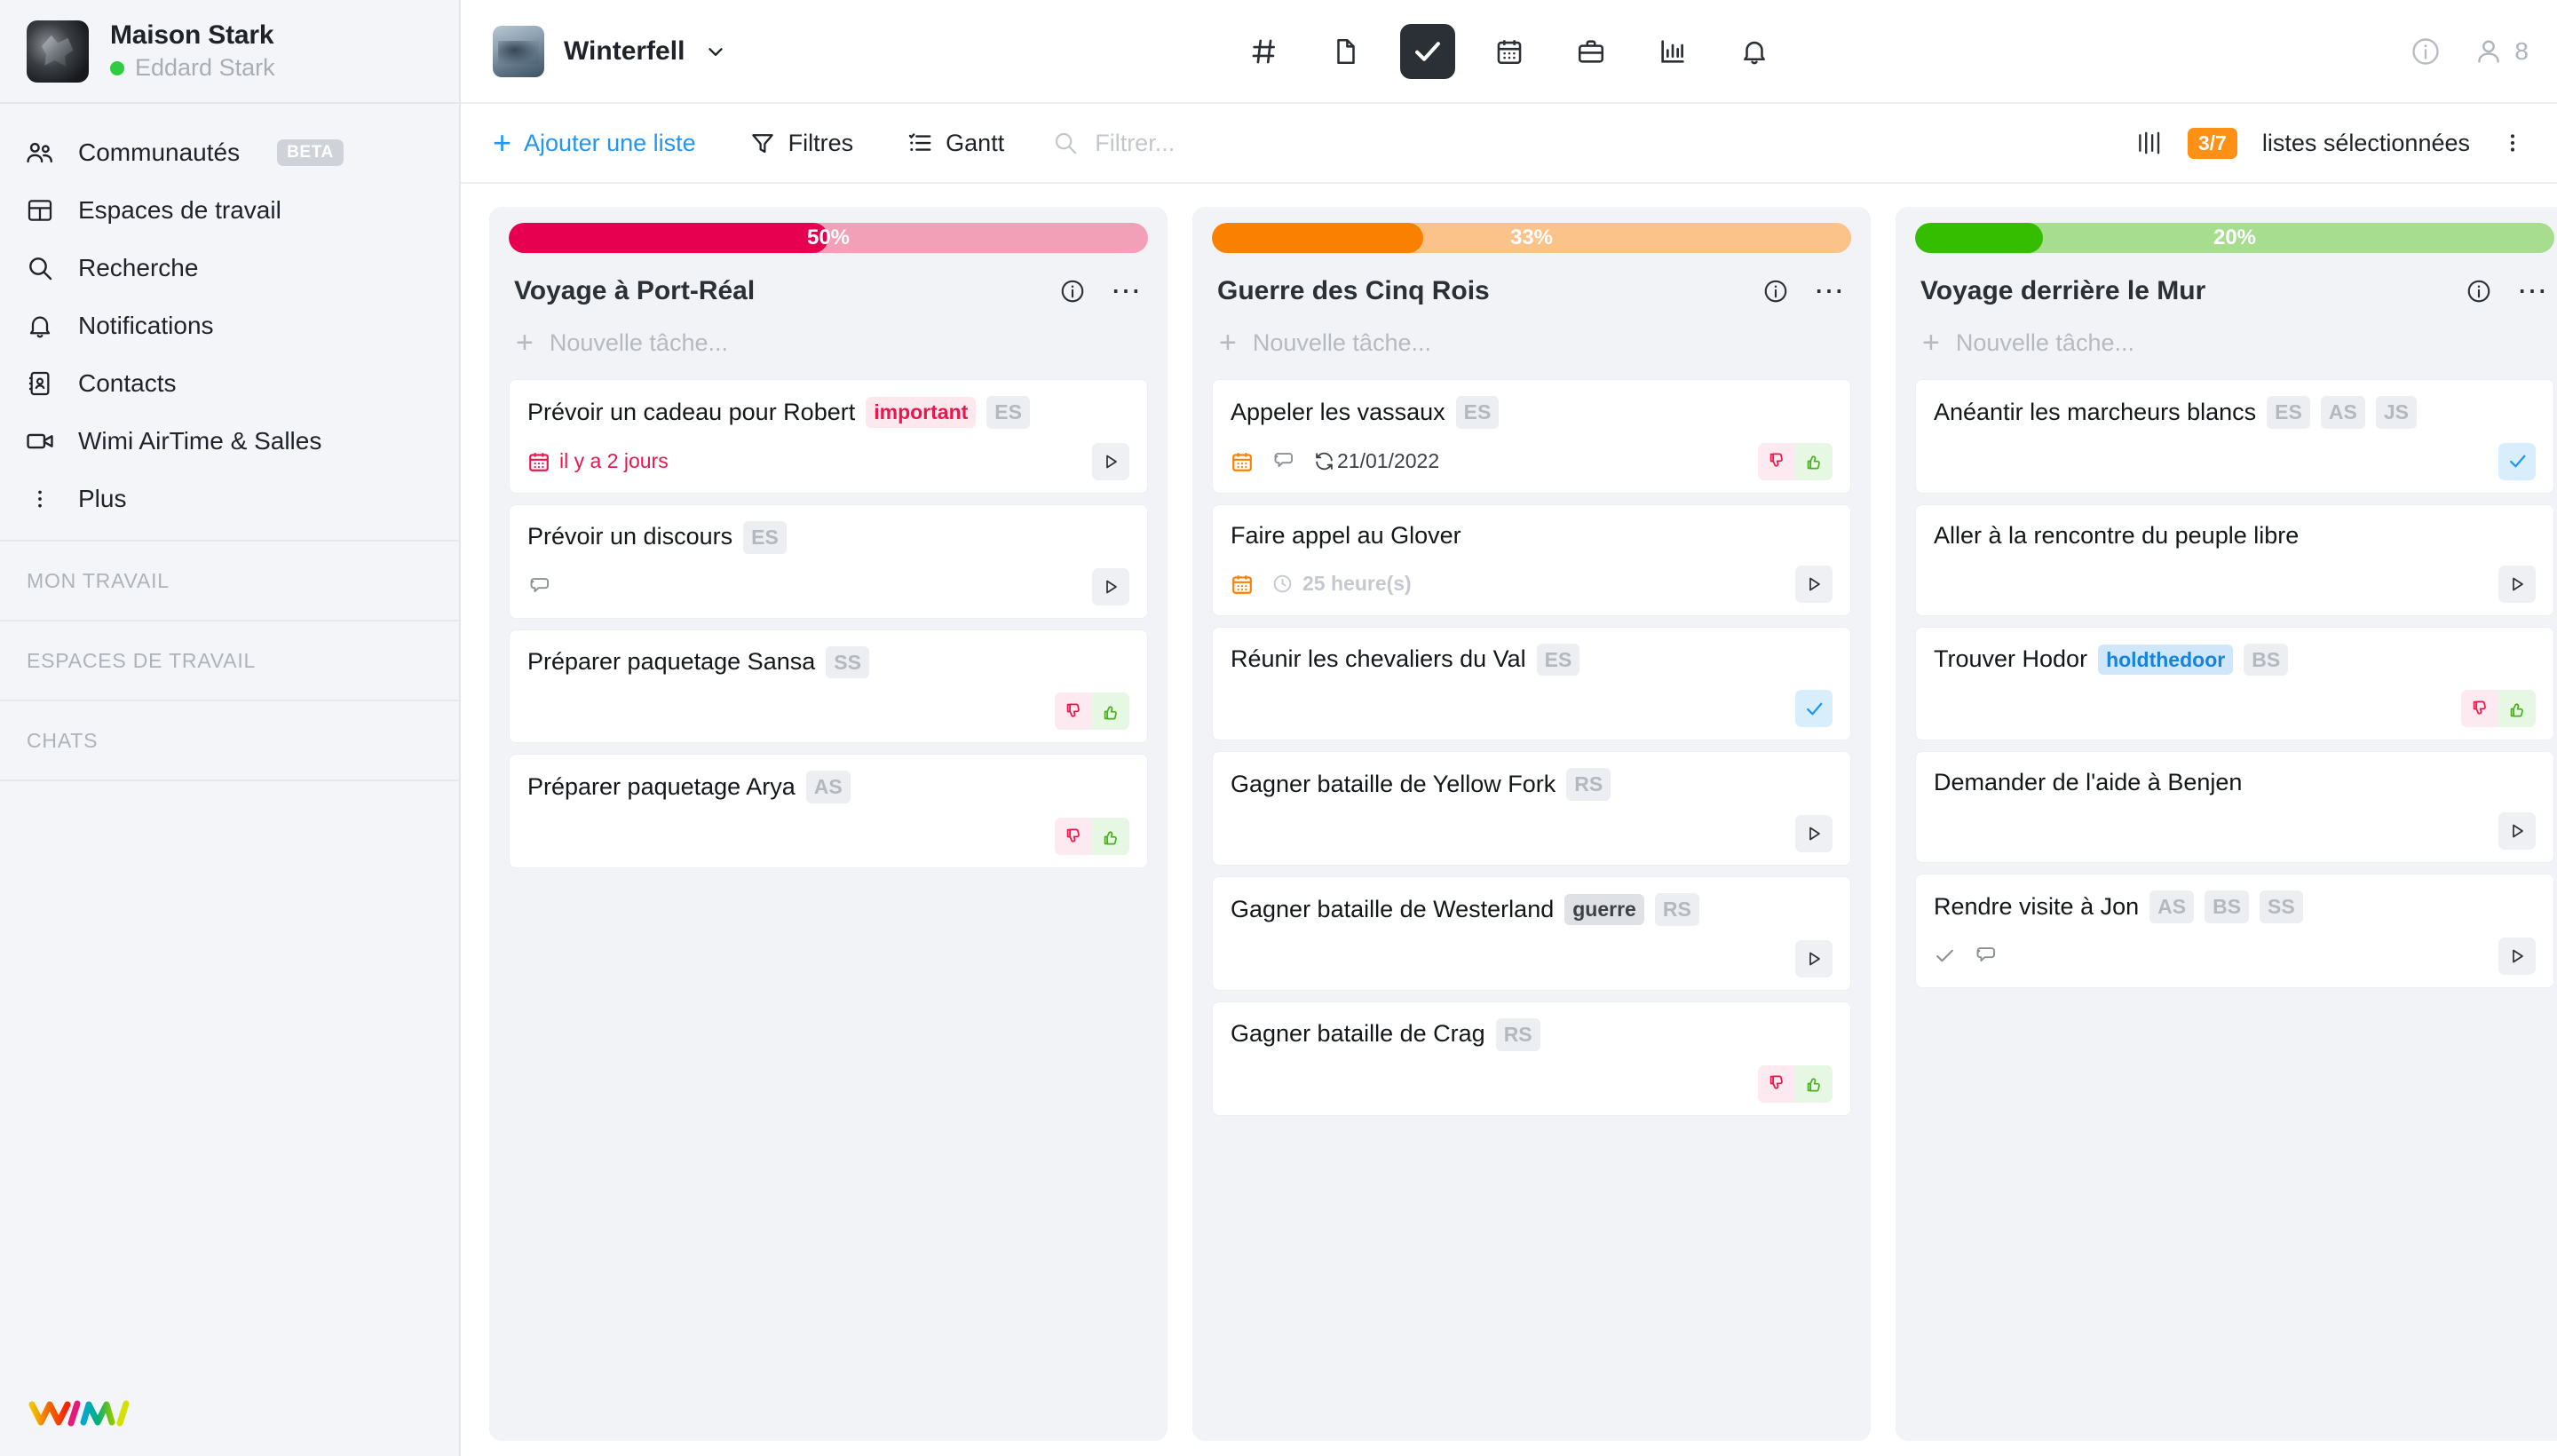 The height and width of the screenshot is (1456, 2557). What do you see at coordinates (1531, 559) in the screenshot?
I see `task-card: Faire appel au Glover 25 heure(s)` at bounding box center [1531, 559].